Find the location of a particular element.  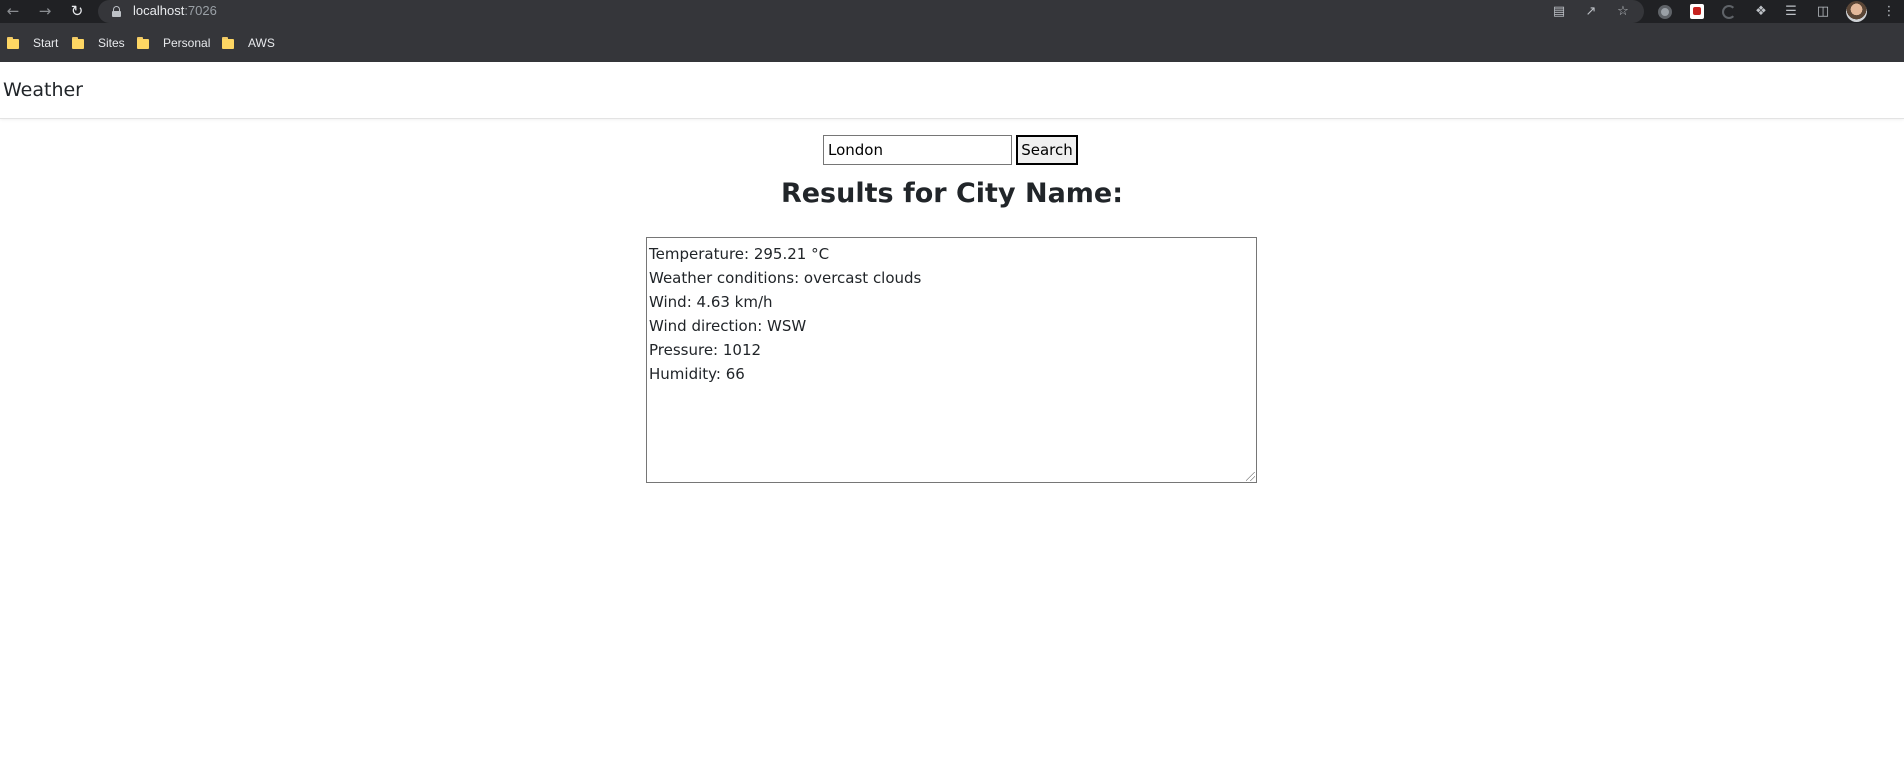

side-panel-icon: ◫ is located at coordinates (1823, 11).